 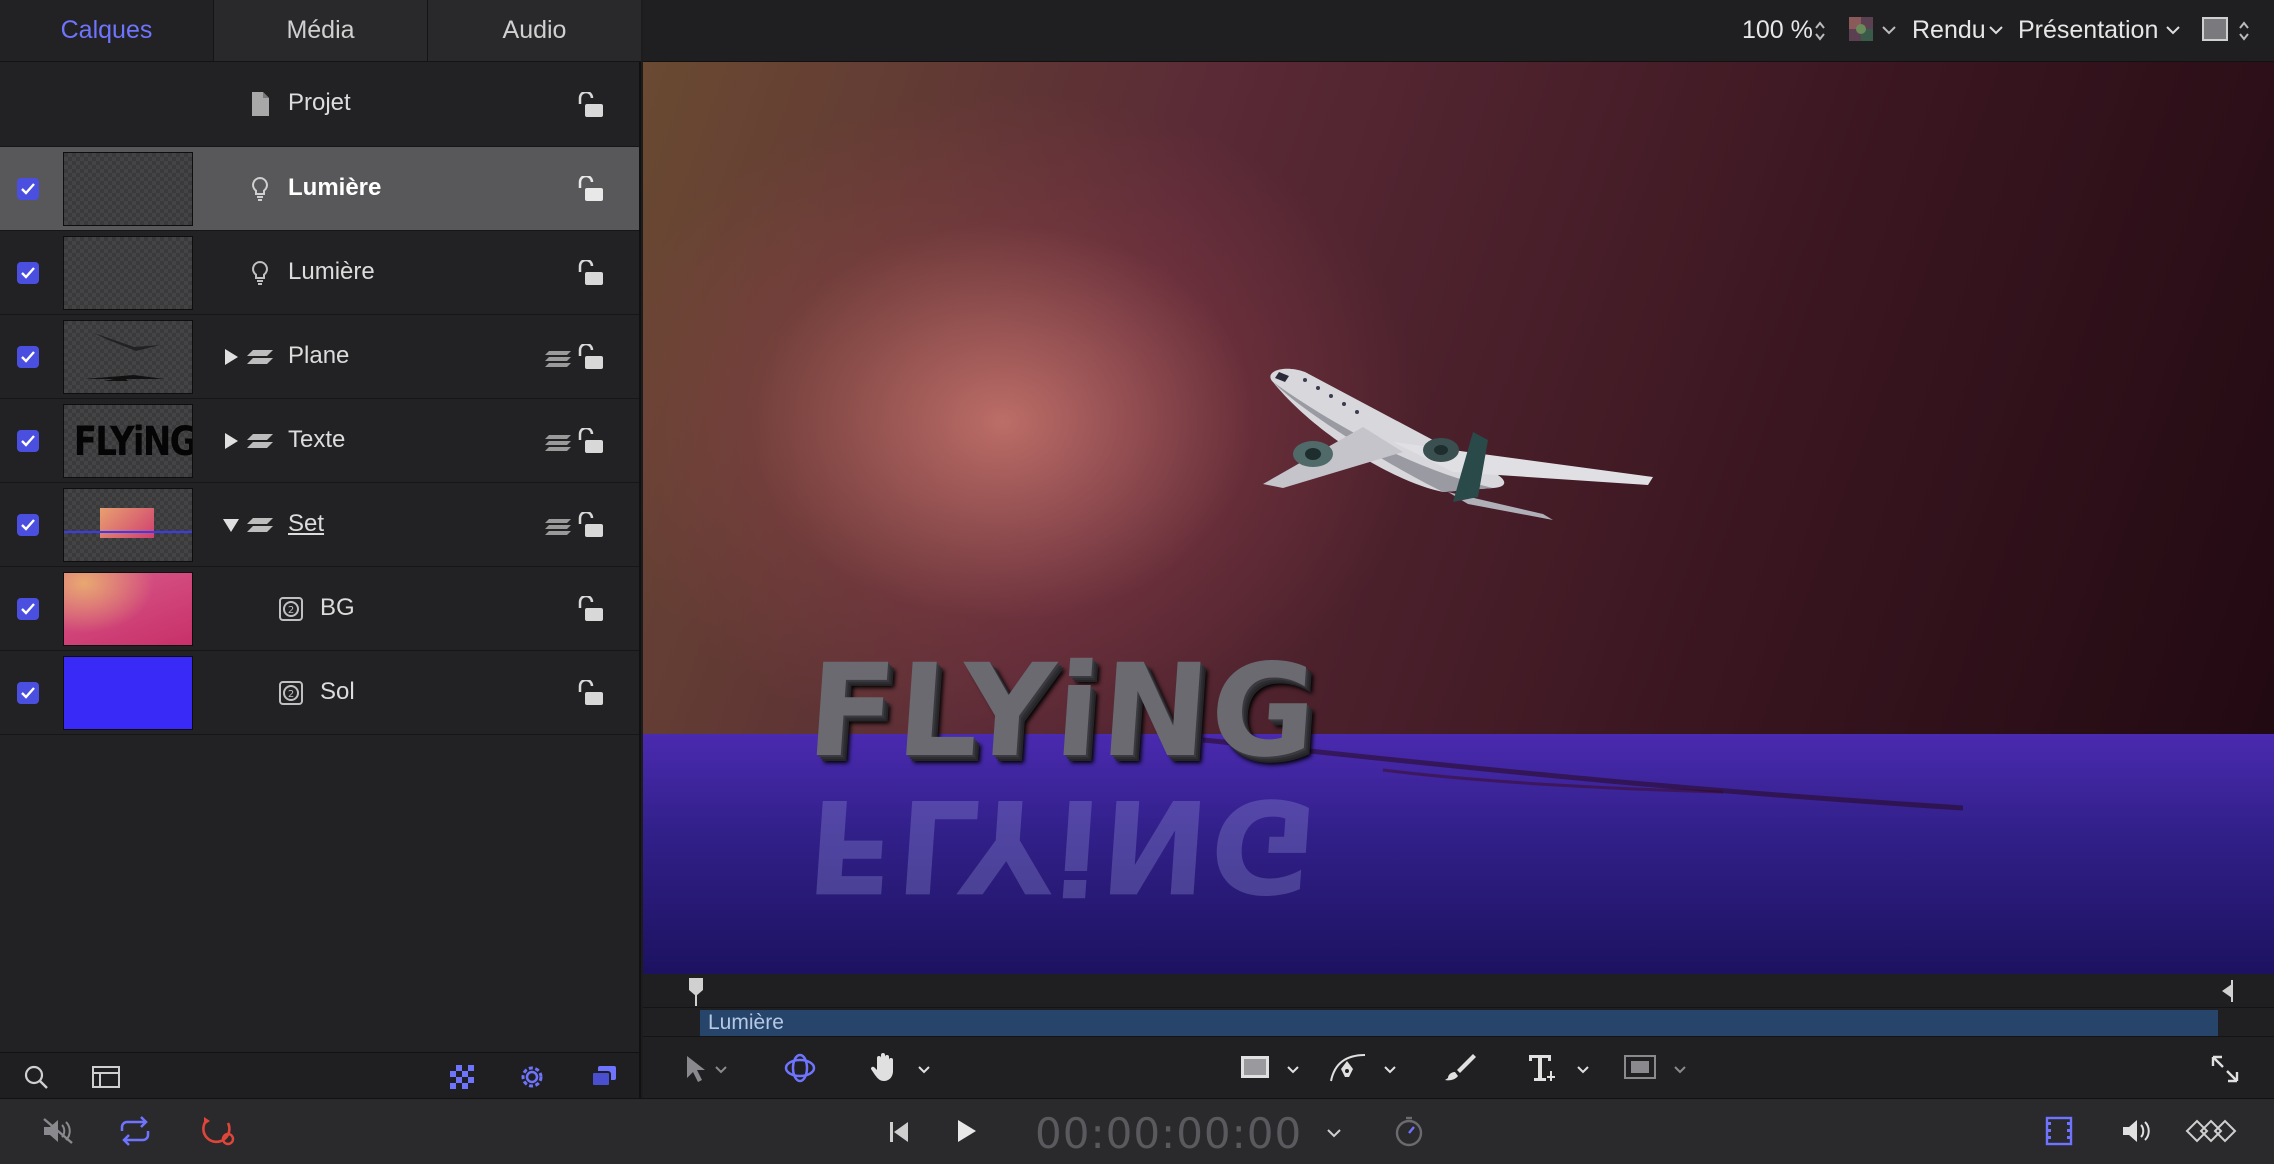 What do you see at coordinates (128, 532) in the screenshot?
I see `set-thumbnail-floor` at bounding box center [128, 532].